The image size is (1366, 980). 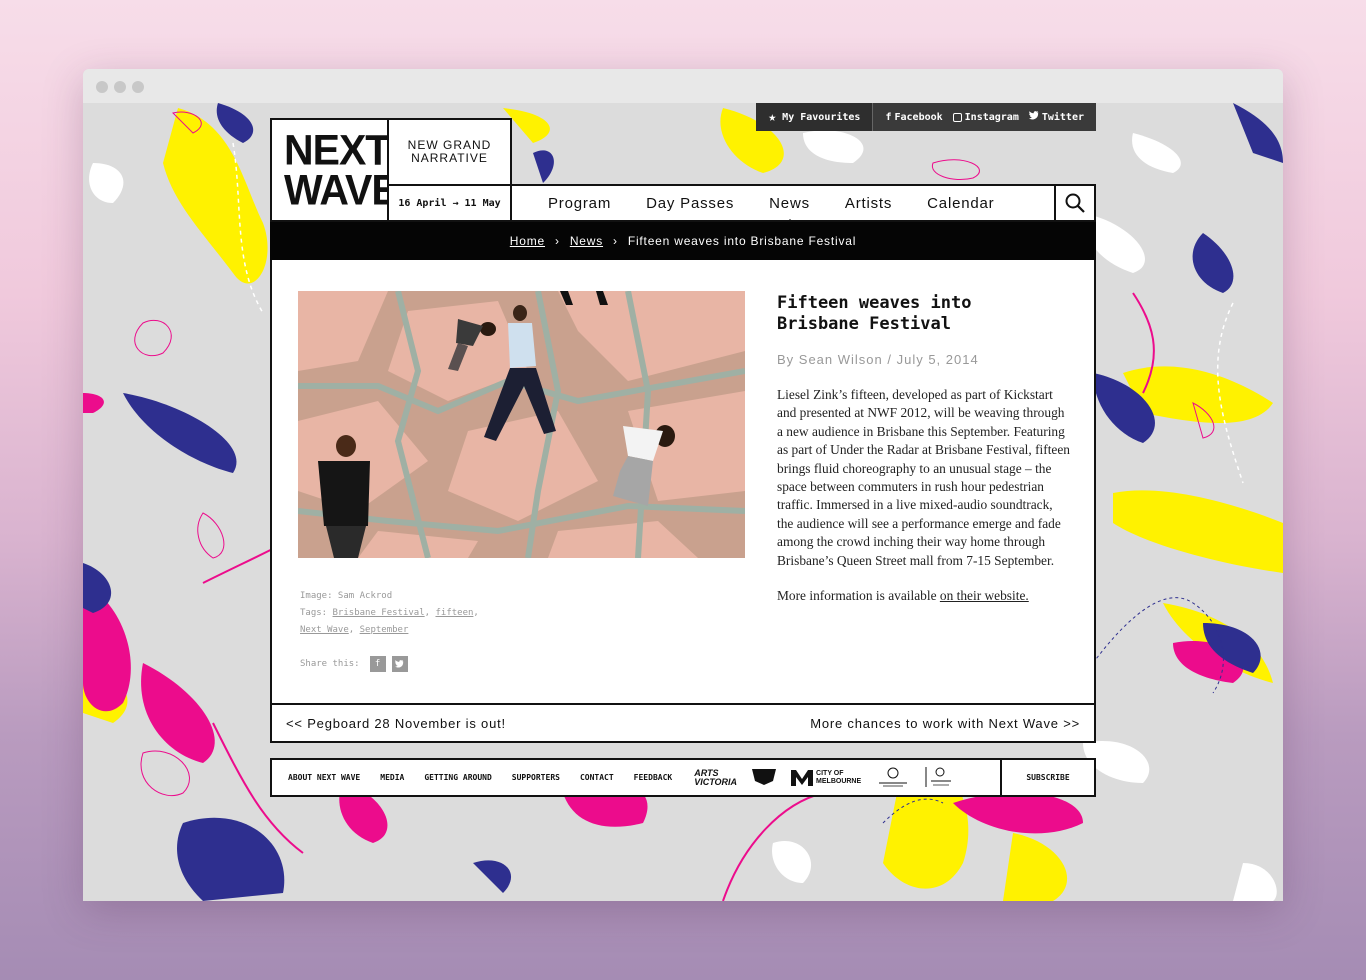 I want to click on arts-victoria-logo: ARTS VICTORIA, so click(x=716, y=777).